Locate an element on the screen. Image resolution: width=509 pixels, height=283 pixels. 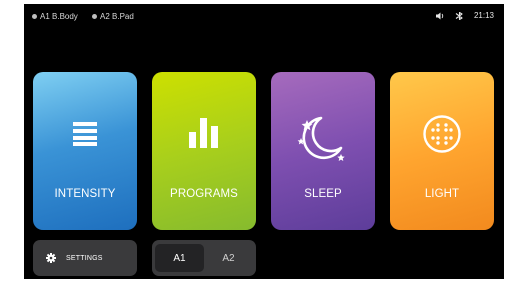
settings-button: SETTINGS is located at coordinates (85, 258).